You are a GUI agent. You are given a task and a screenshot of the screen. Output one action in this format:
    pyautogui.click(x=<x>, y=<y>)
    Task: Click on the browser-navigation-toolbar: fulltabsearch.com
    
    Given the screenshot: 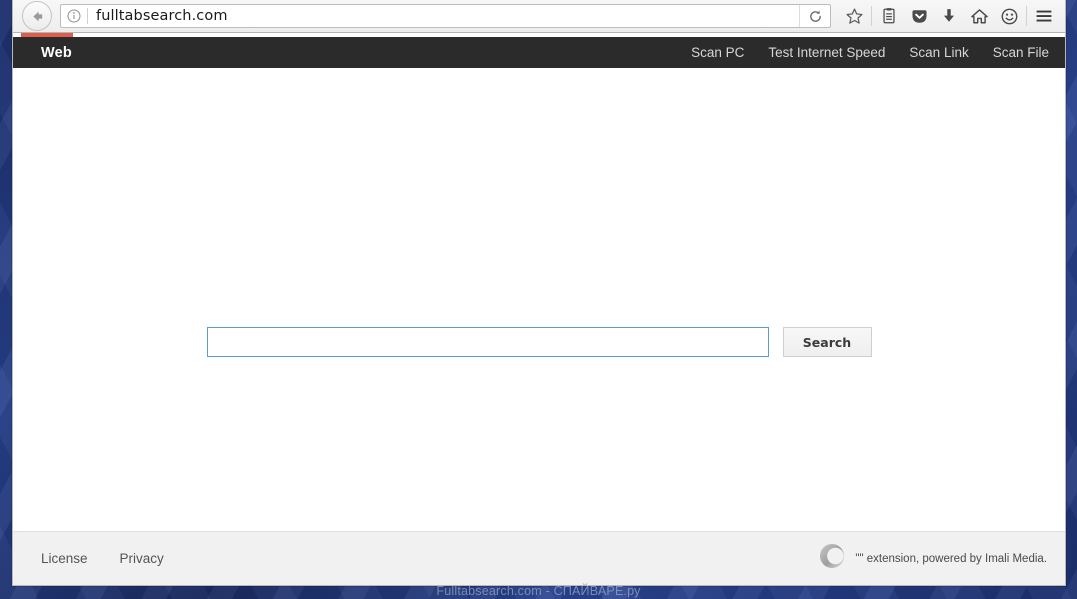 What is the action you would take?
    pyautogui.click(x=539, y=16)
    